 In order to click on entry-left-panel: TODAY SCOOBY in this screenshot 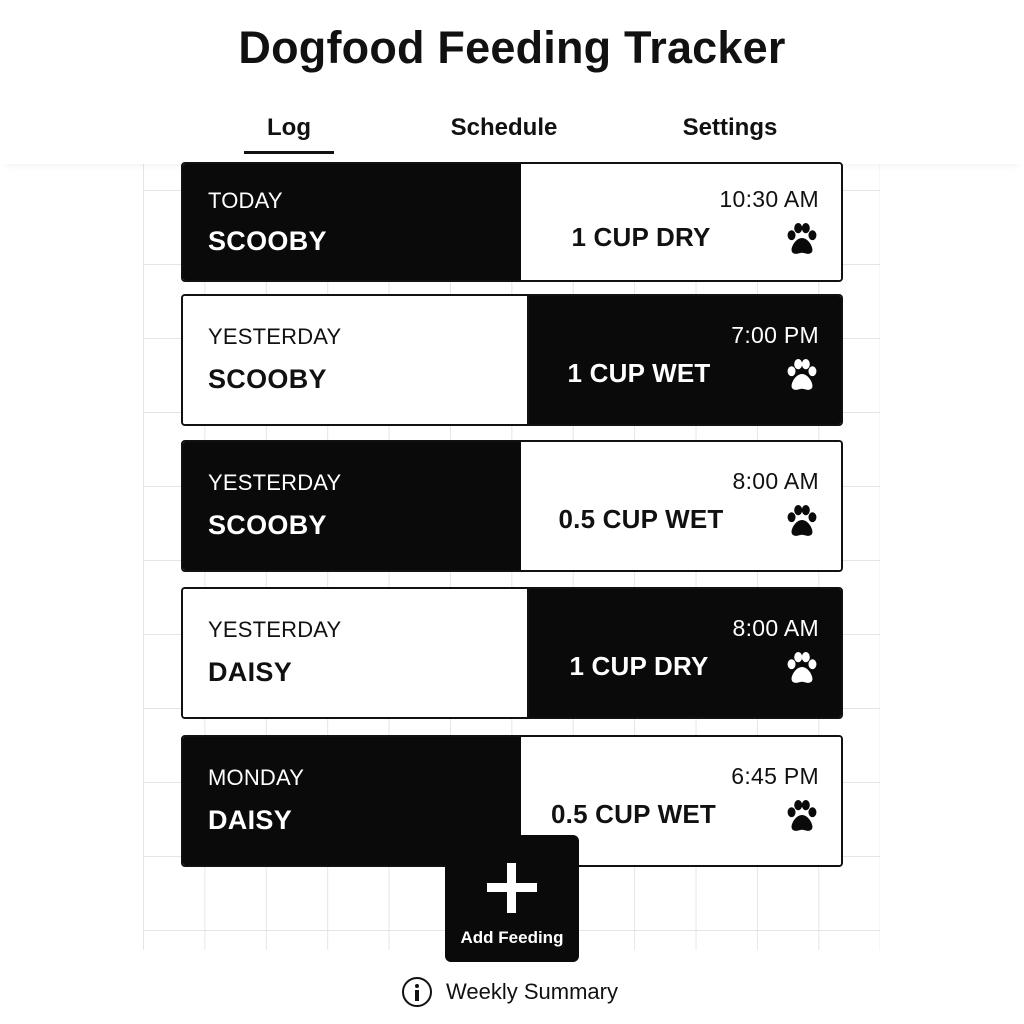, I will do `click(352, 222)`.